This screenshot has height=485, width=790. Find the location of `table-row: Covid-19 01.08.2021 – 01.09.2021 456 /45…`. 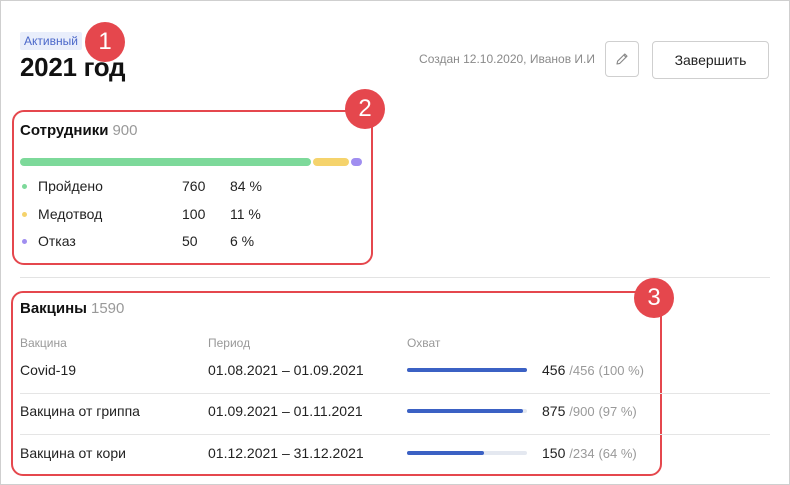

table-row: Covid-19 01.08.2021 – 01.09.2021 456 /45… is located at coordinates (395, 377).